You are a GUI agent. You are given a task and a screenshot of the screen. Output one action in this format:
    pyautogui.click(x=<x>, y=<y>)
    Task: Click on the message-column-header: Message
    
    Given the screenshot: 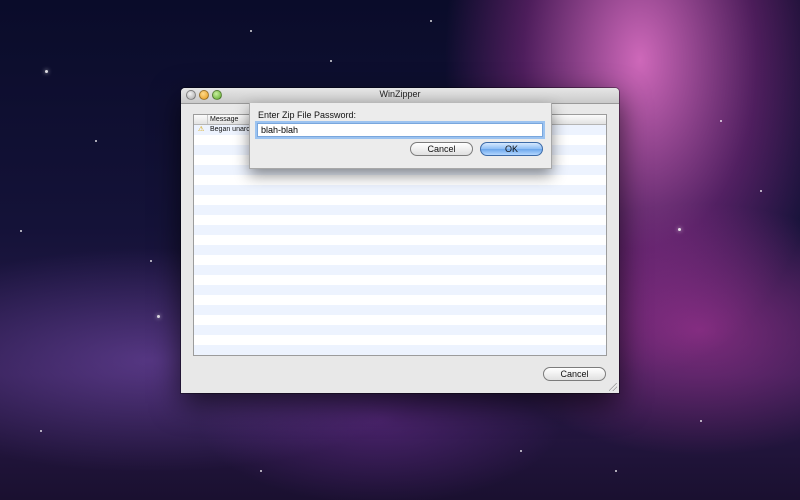 What is the action you would take?
    pyautogui.click(x=224, y=119)
    